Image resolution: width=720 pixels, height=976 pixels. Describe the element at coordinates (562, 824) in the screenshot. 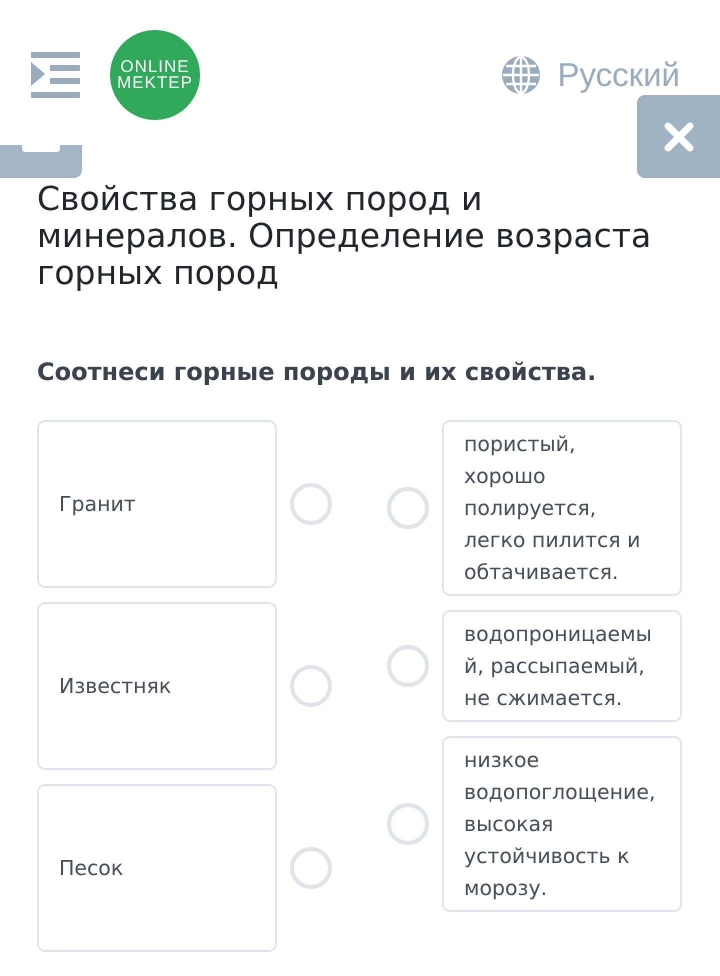

I see `answer-card: низкое водопоглощение, высокая устойчивость к морозу.` at that location.